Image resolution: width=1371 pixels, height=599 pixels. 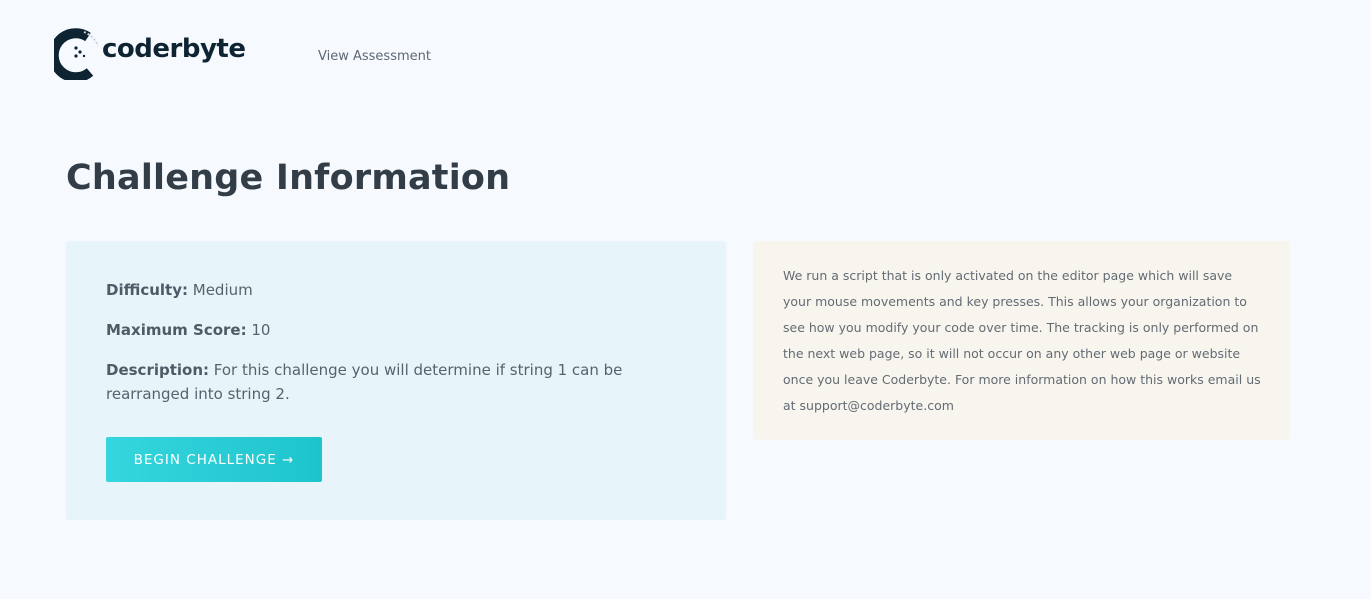 What do you see at coordinates (374, 56) in the screenshot?
I see `view-assessment-link: View Assessment` at bounding box center [374, 56].